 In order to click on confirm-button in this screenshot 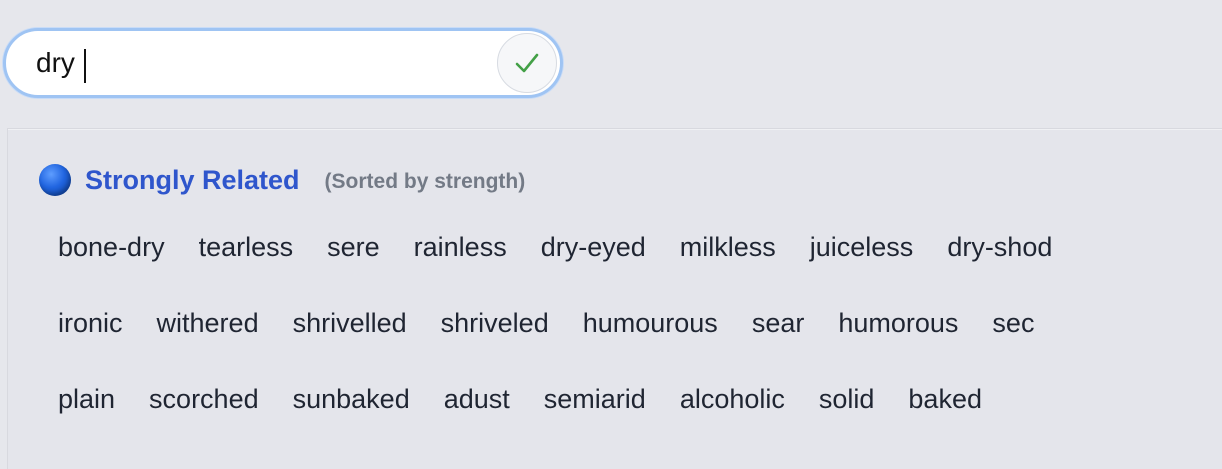, I will do `click(527, 63)`.